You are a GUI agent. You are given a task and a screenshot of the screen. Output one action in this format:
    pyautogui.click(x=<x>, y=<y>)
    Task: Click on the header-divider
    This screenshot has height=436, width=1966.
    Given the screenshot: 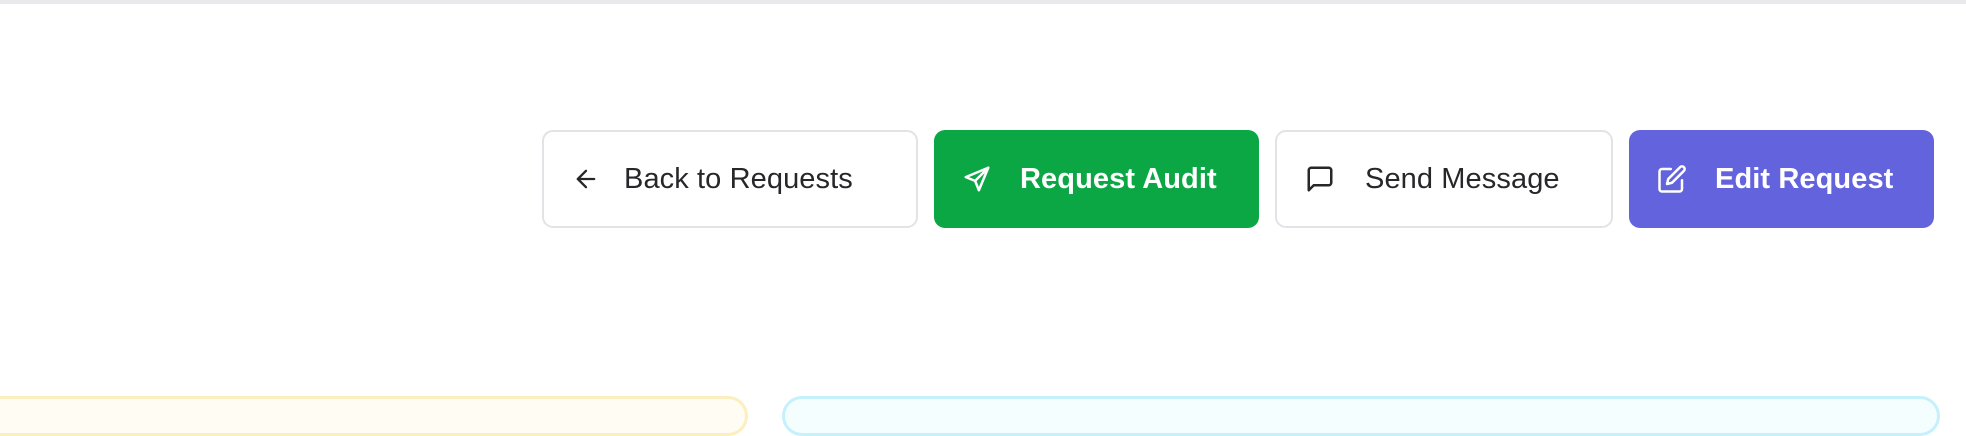 What is the action you would take?
    pyautogui.click(x=983, y=2)
    